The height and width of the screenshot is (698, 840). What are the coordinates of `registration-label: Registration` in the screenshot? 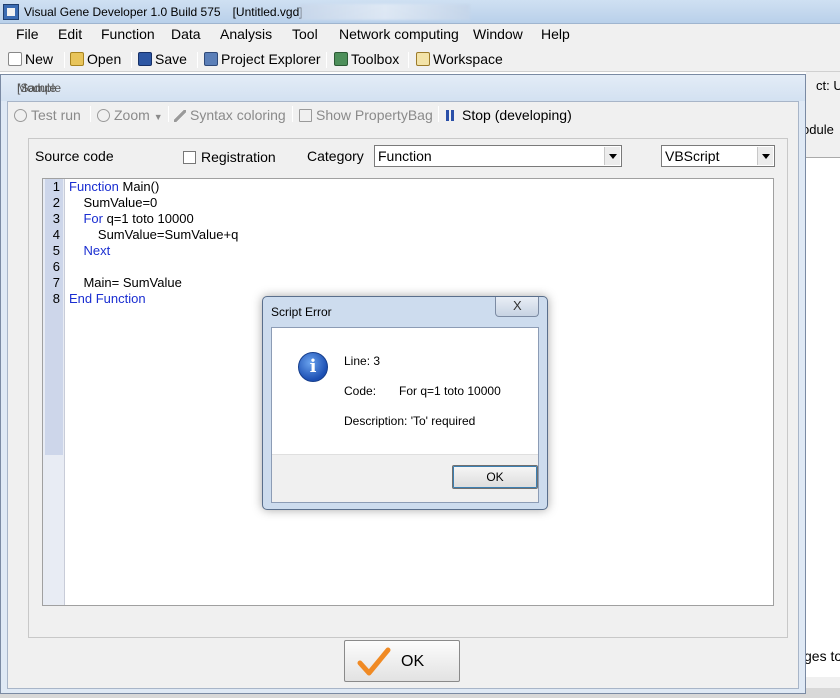 It's located at (238, 157).